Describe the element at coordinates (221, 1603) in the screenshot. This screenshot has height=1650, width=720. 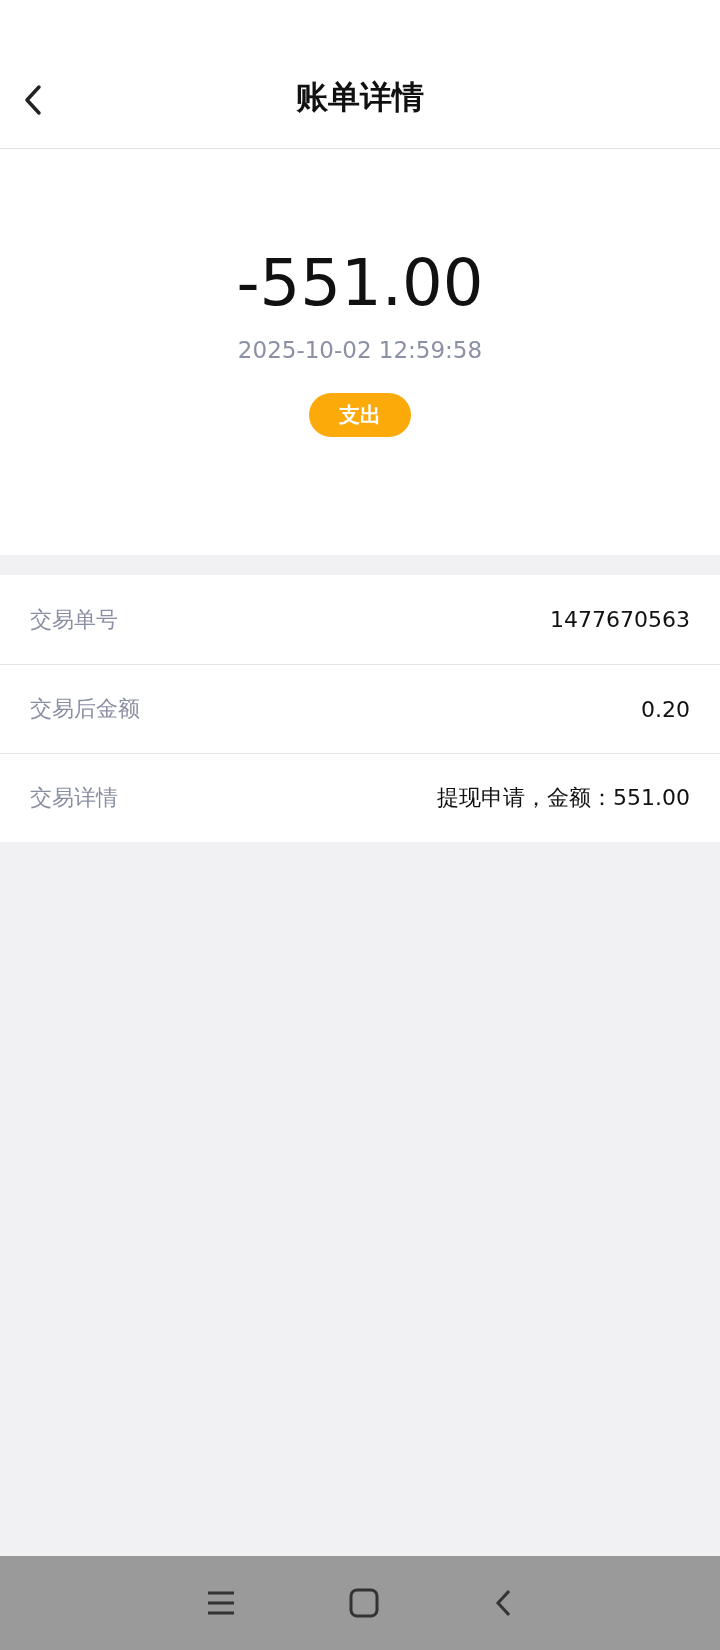
I see `menu-icon` at that location.